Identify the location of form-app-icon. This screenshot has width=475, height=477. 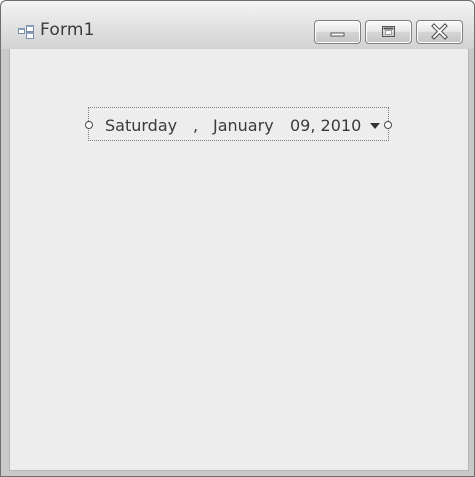
(26, 31).